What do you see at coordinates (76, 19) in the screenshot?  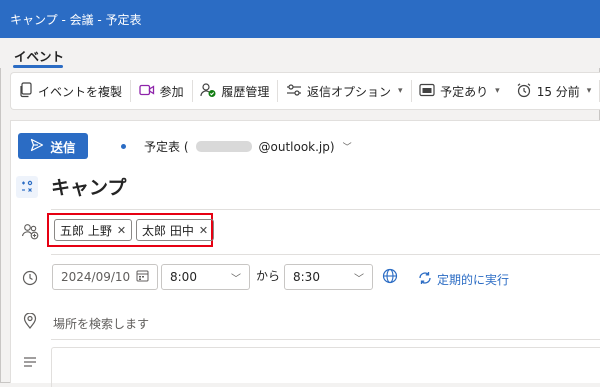 I see `window-title: キャンプ - 会議 - 予定表` at bounding box center [76, 19].